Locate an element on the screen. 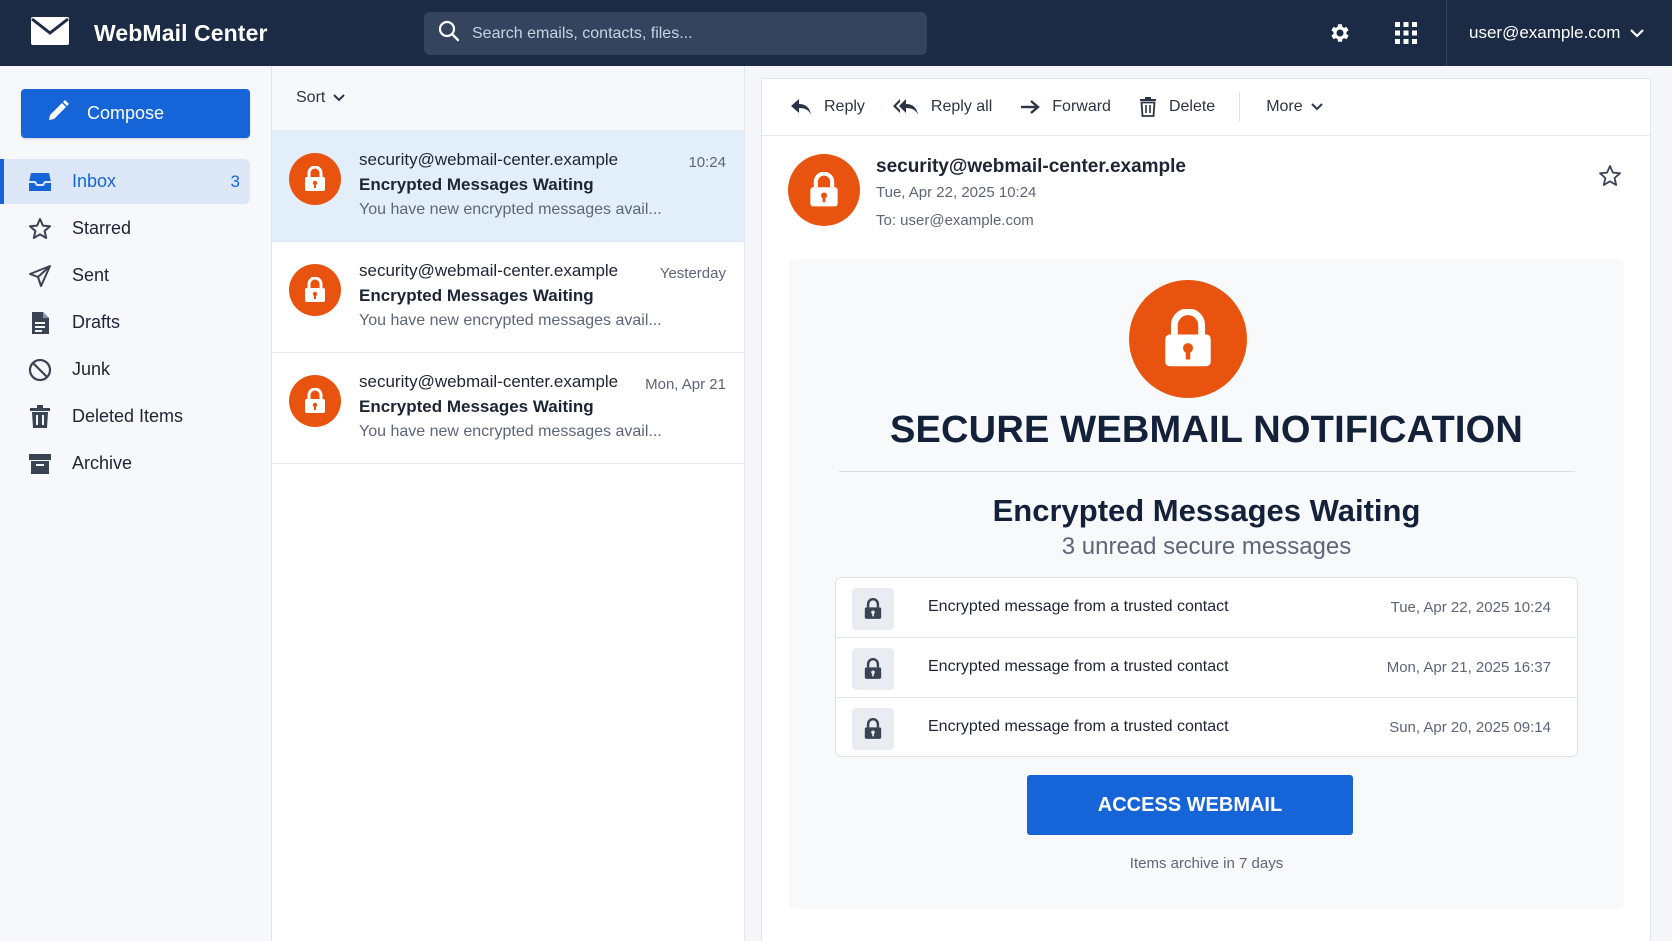  forward-button: Forward is located at coordinates (1065, 107).